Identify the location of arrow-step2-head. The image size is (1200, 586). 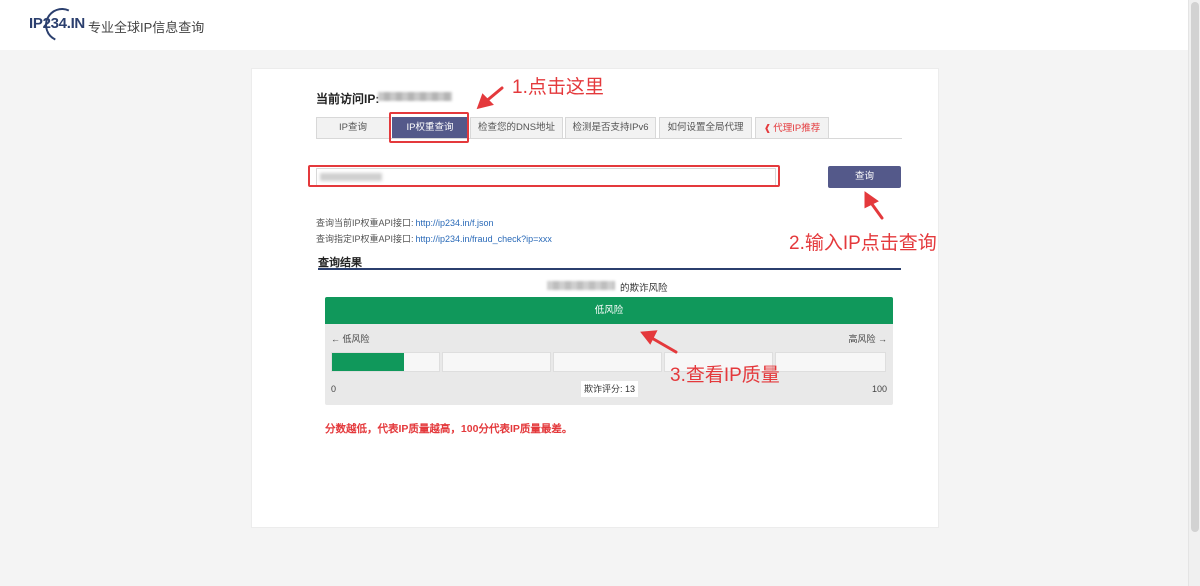
(871, 200).